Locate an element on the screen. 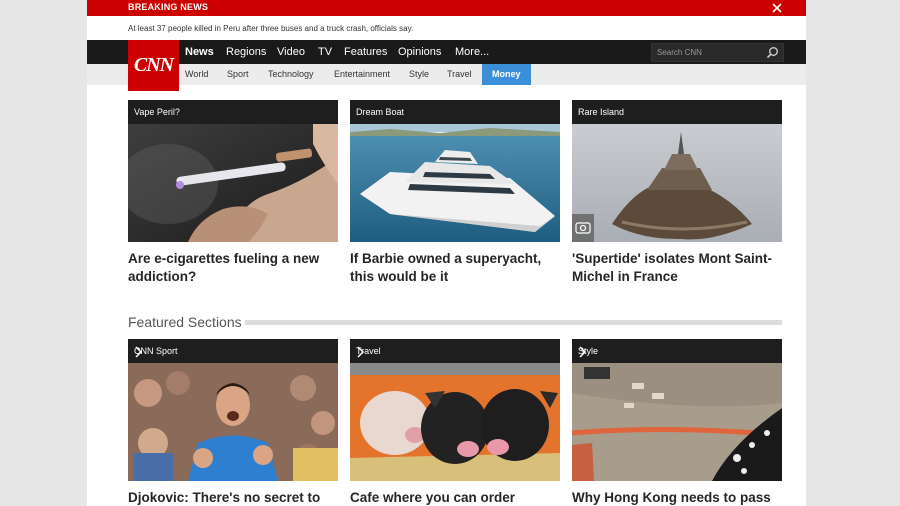  subnav-item-money: Money is located at coordinates (506, 74).